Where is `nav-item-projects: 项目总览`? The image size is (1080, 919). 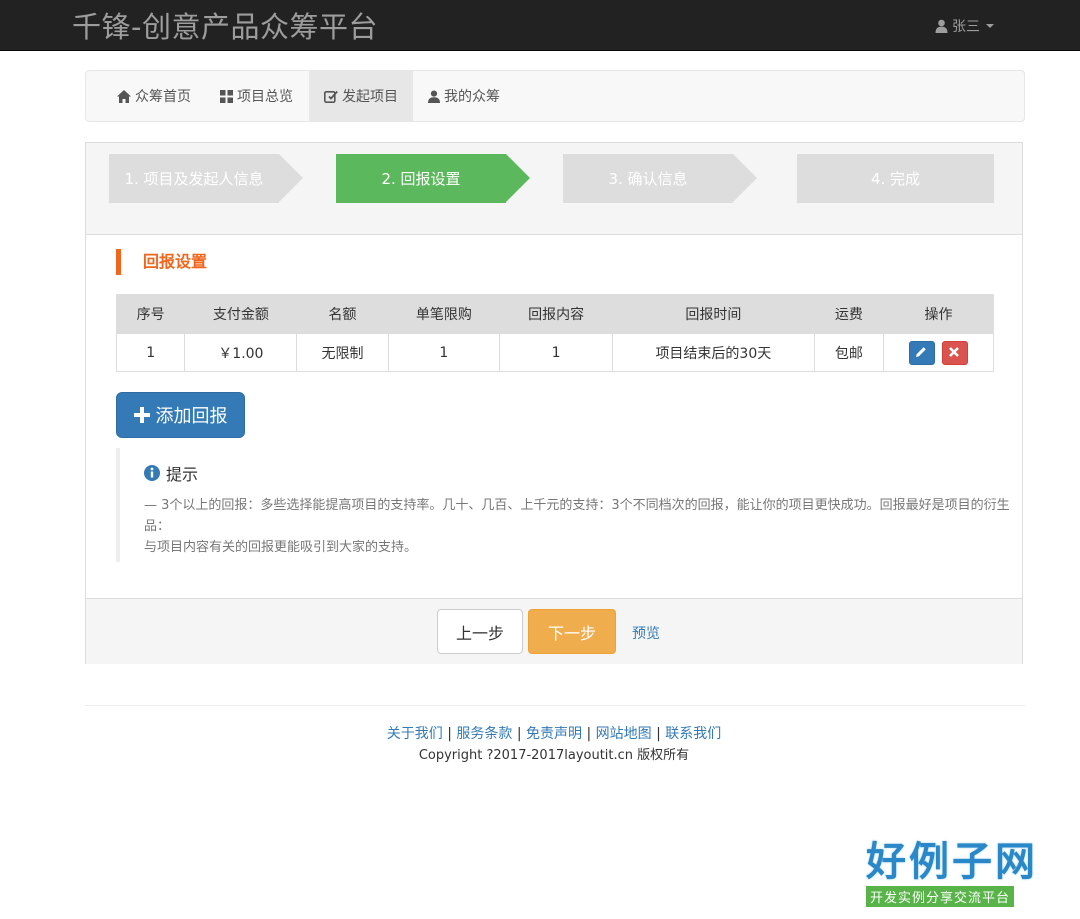 nav-item-projects: 项目总览 is located at coordinates (256, 96).